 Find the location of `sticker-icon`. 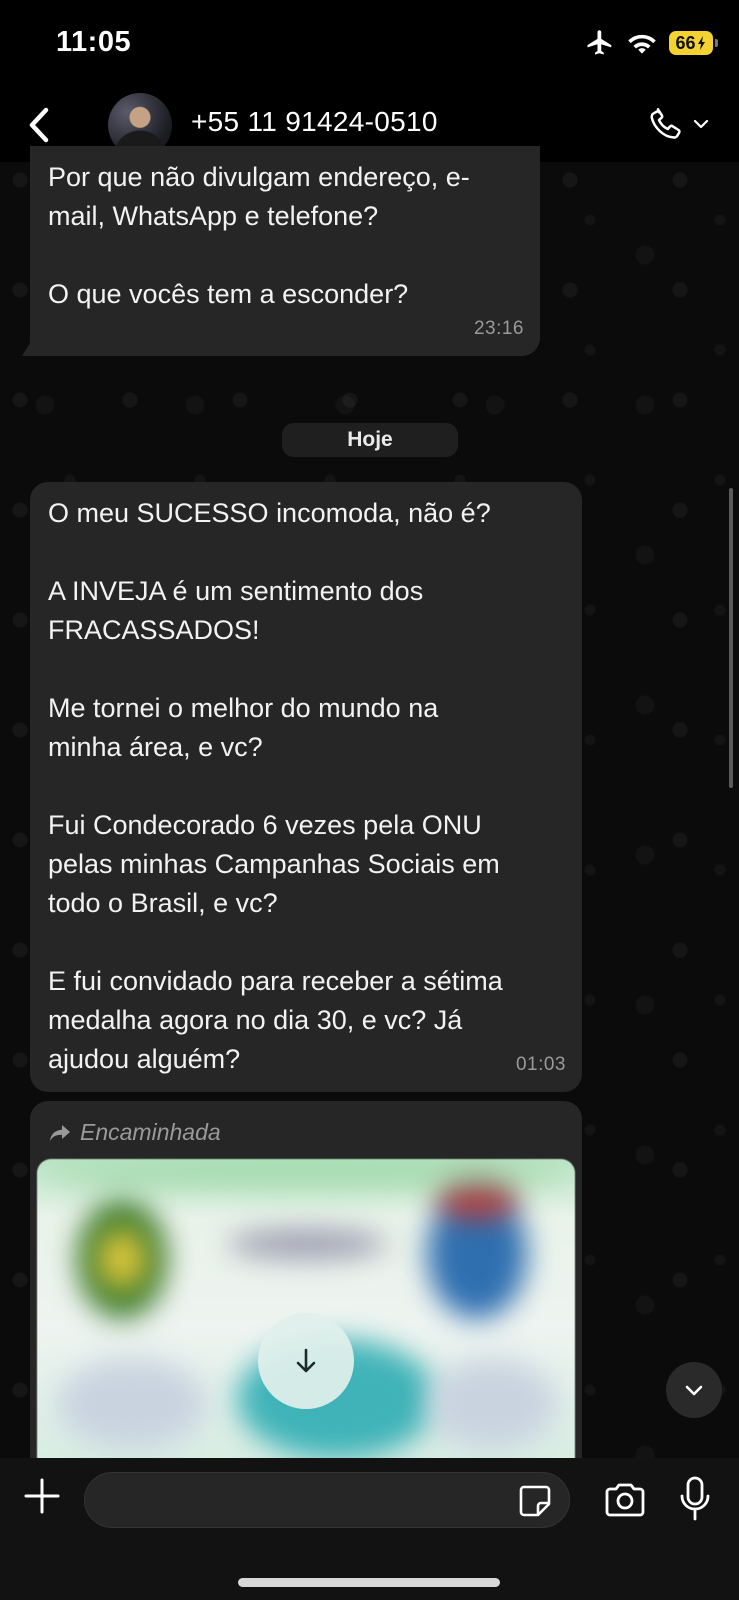

sticker-icon is located at coordinates (535, 1501).